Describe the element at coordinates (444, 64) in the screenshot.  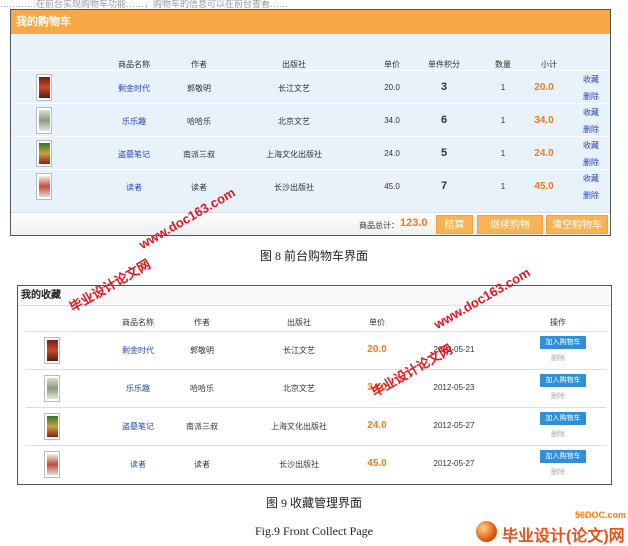
I see `col-points: 单件积分` at that location.